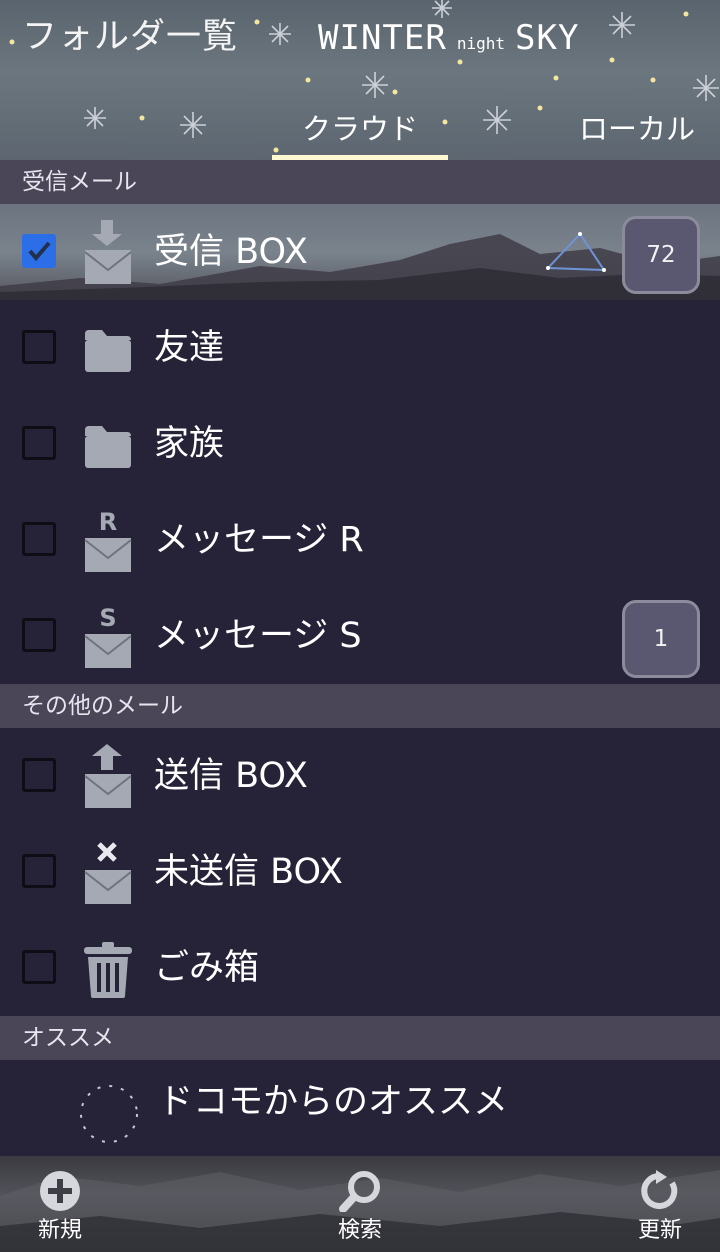 The image size is (720, 1252). Describe the element at coordinates (189, 348) in the screenshot. I see `folder-label: 友達` at that location.